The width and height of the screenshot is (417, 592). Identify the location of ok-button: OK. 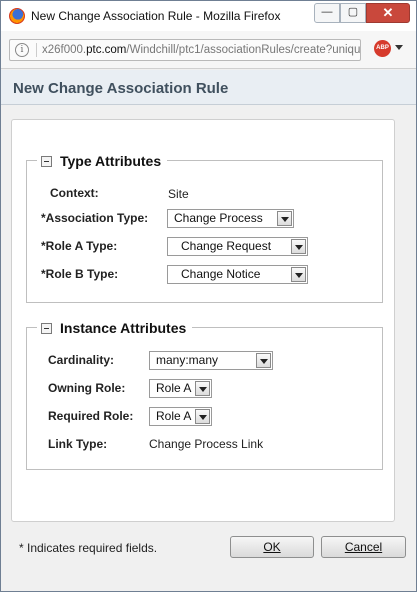
(272, 547).